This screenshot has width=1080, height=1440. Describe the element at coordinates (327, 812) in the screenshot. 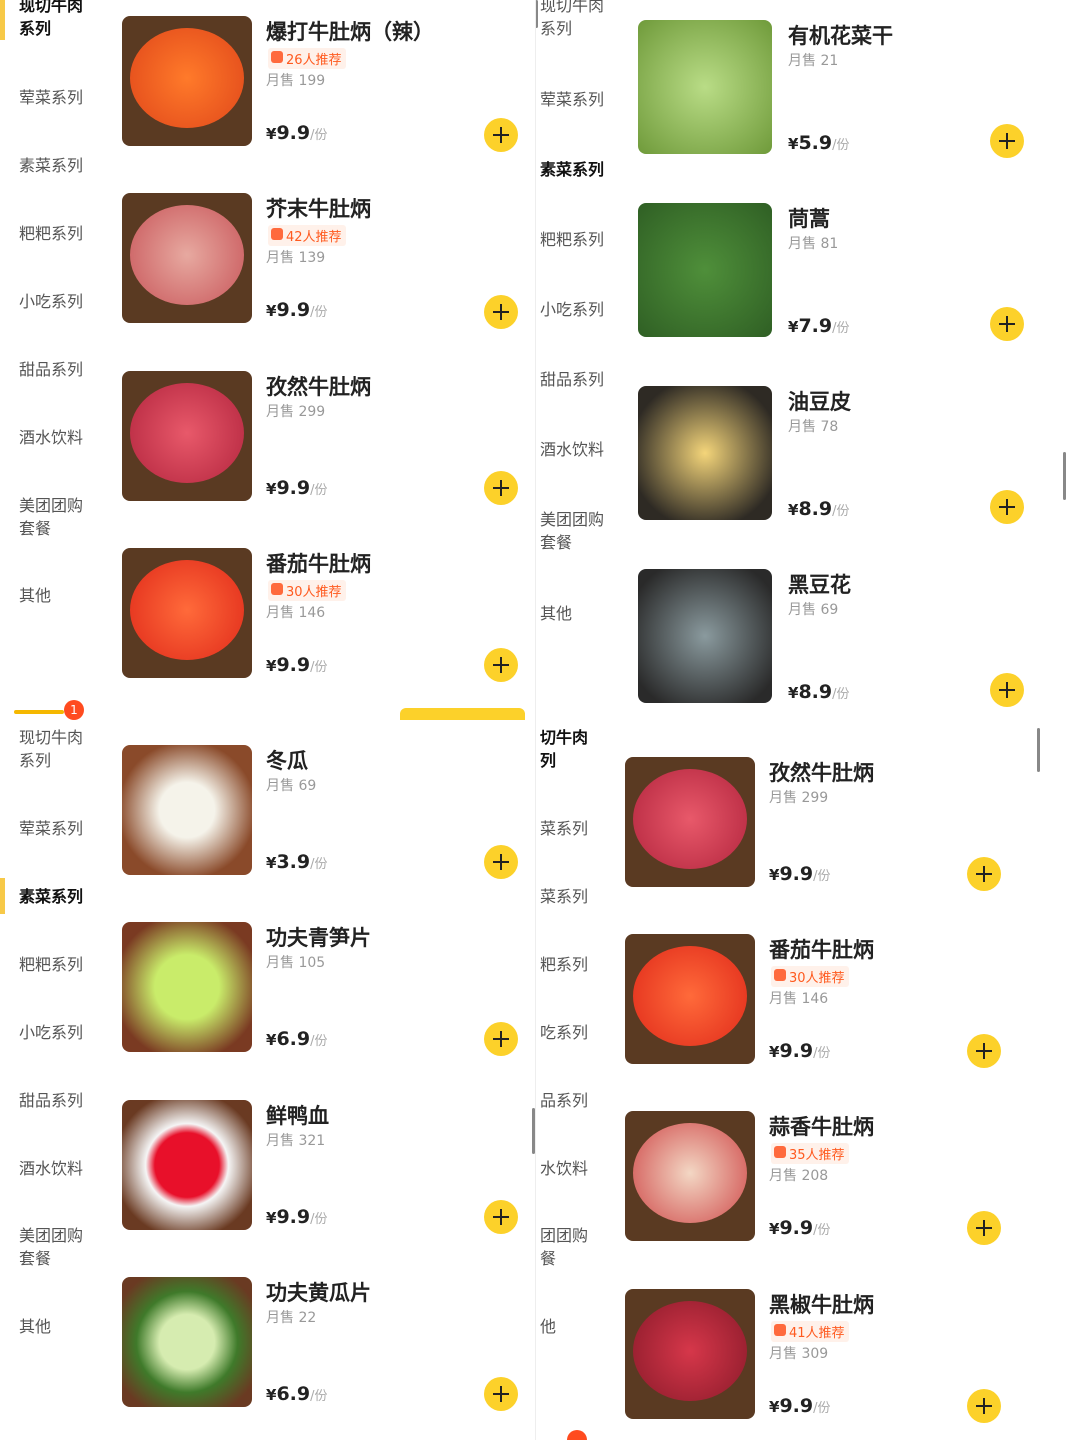

I see `product-card: 冬瓜 月售 69 ¥3.9/份` at that location.